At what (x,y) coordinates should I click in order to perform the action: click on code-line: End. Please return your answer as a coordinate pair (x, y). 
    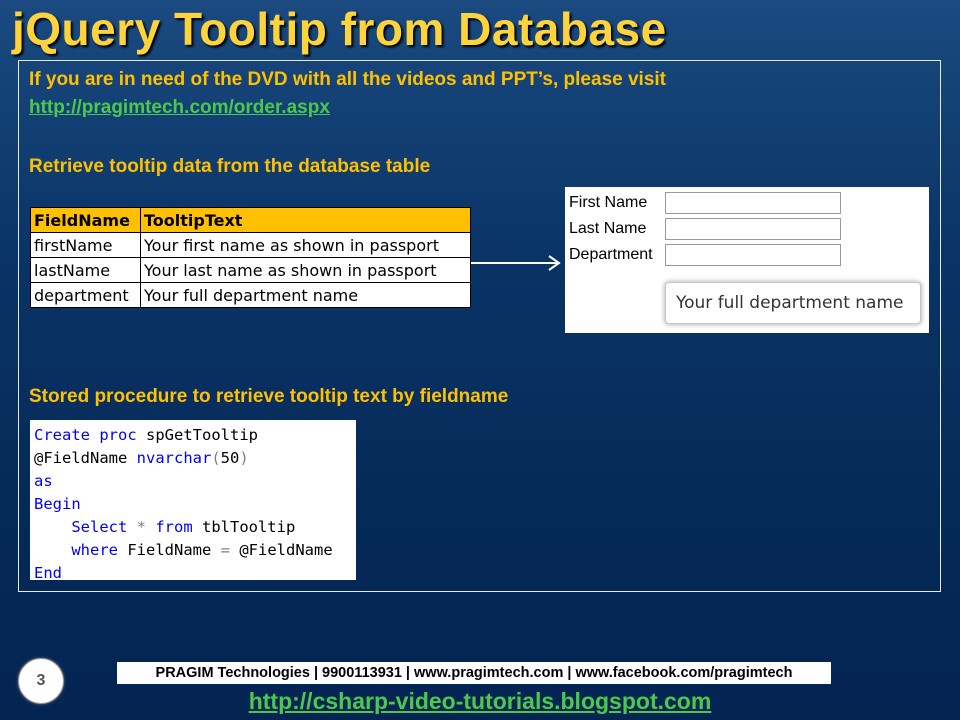
    Looking at the image, I should click on (48, 573).